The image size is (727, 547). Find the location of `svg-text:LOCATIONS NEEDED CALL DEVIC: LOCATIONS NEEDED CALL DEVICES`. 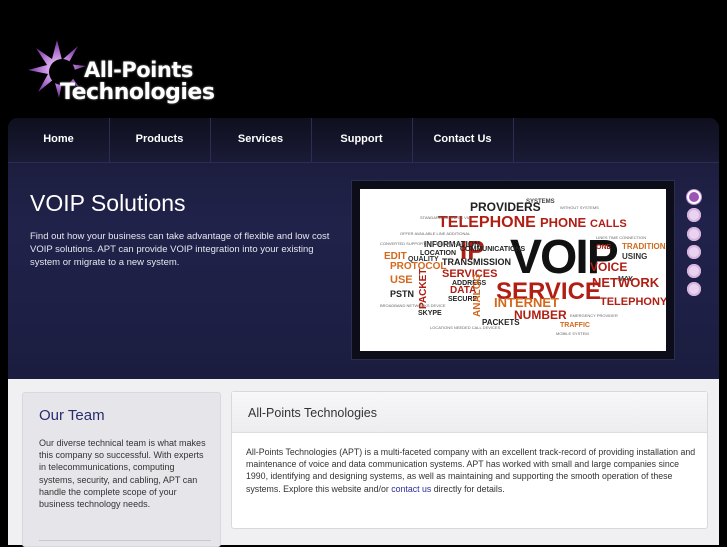

svg-text:LOCATIONS NEEDED CALL DEVIC: LOCATIONS NEEDED CALL DEVICES is located at coordinates (465, 327).